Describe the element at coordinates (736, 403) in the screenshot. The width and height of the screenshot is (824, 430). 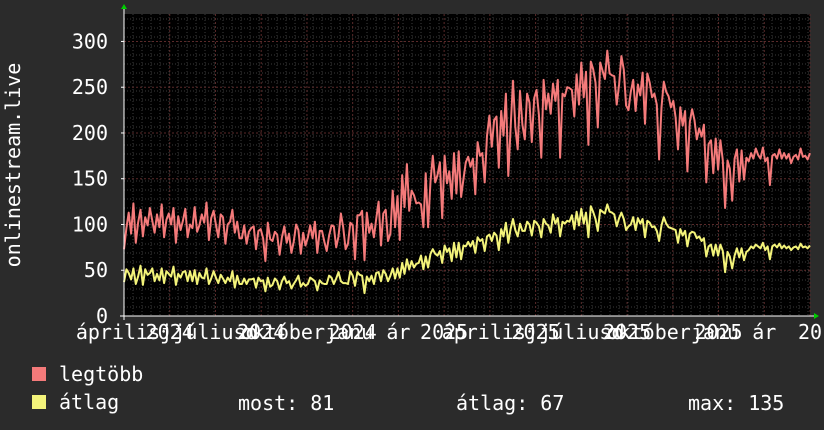
I see `stat-maximum: max: 135` at that location.